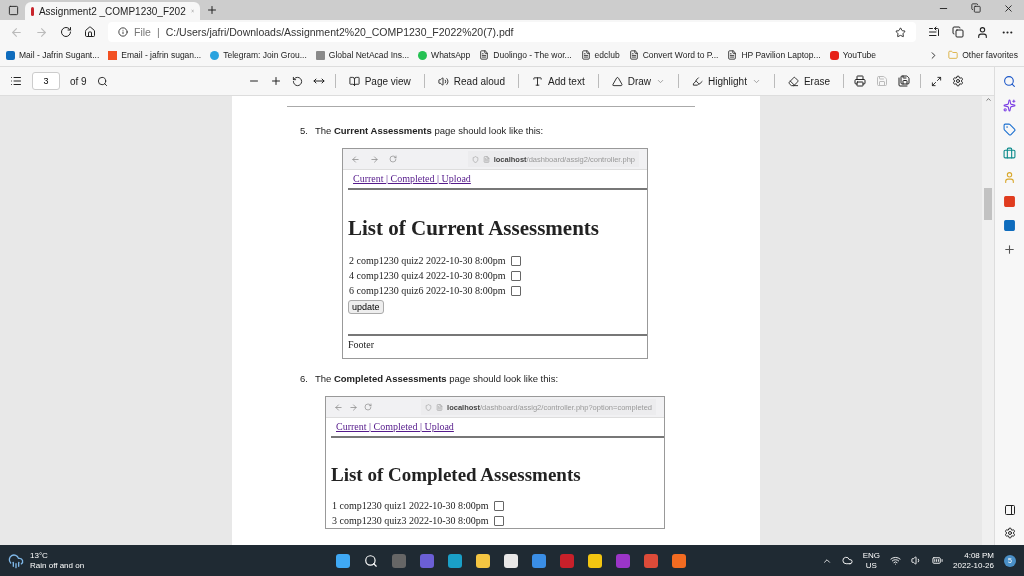 The image size is (1024, 576). What do you see at coordinates (215, 55) in the screenshot?
I see `paper-plane-icon` at bounding box center [215, 55].